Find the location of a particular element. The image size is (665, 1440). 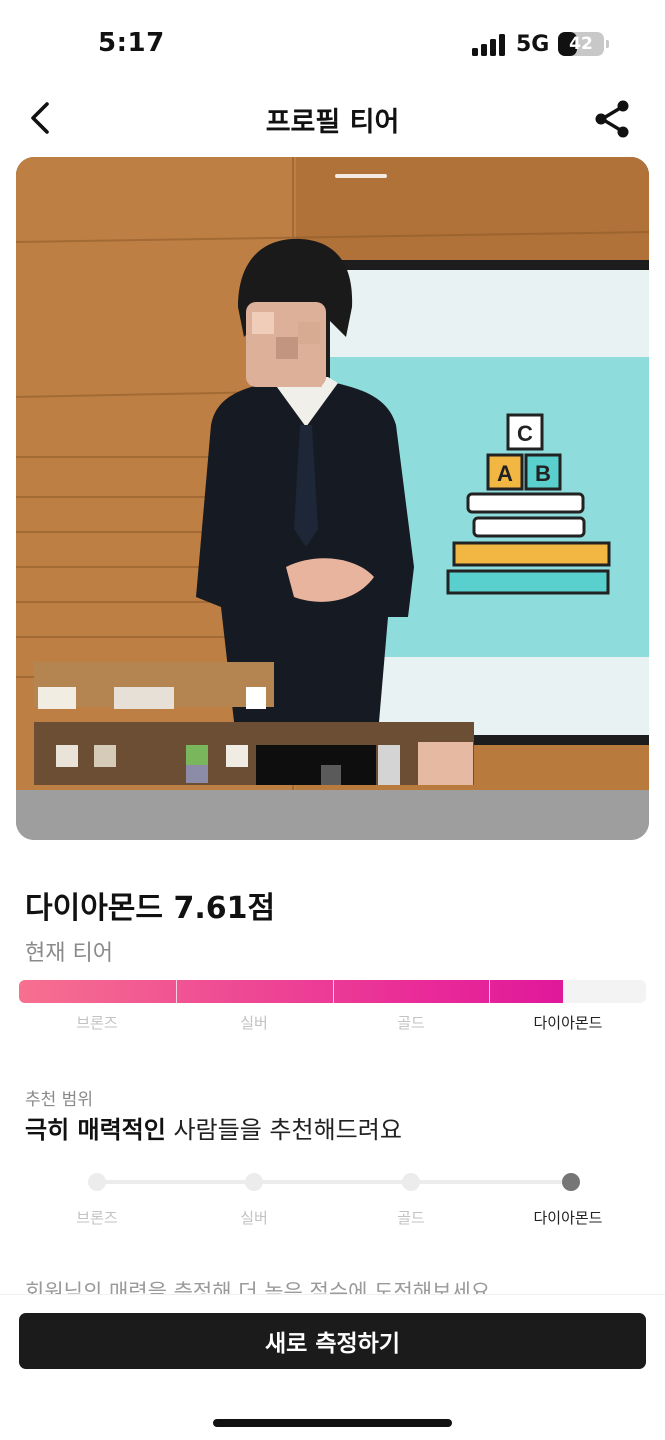

header: 프로필 티어 is located at coordinates (332, 120).